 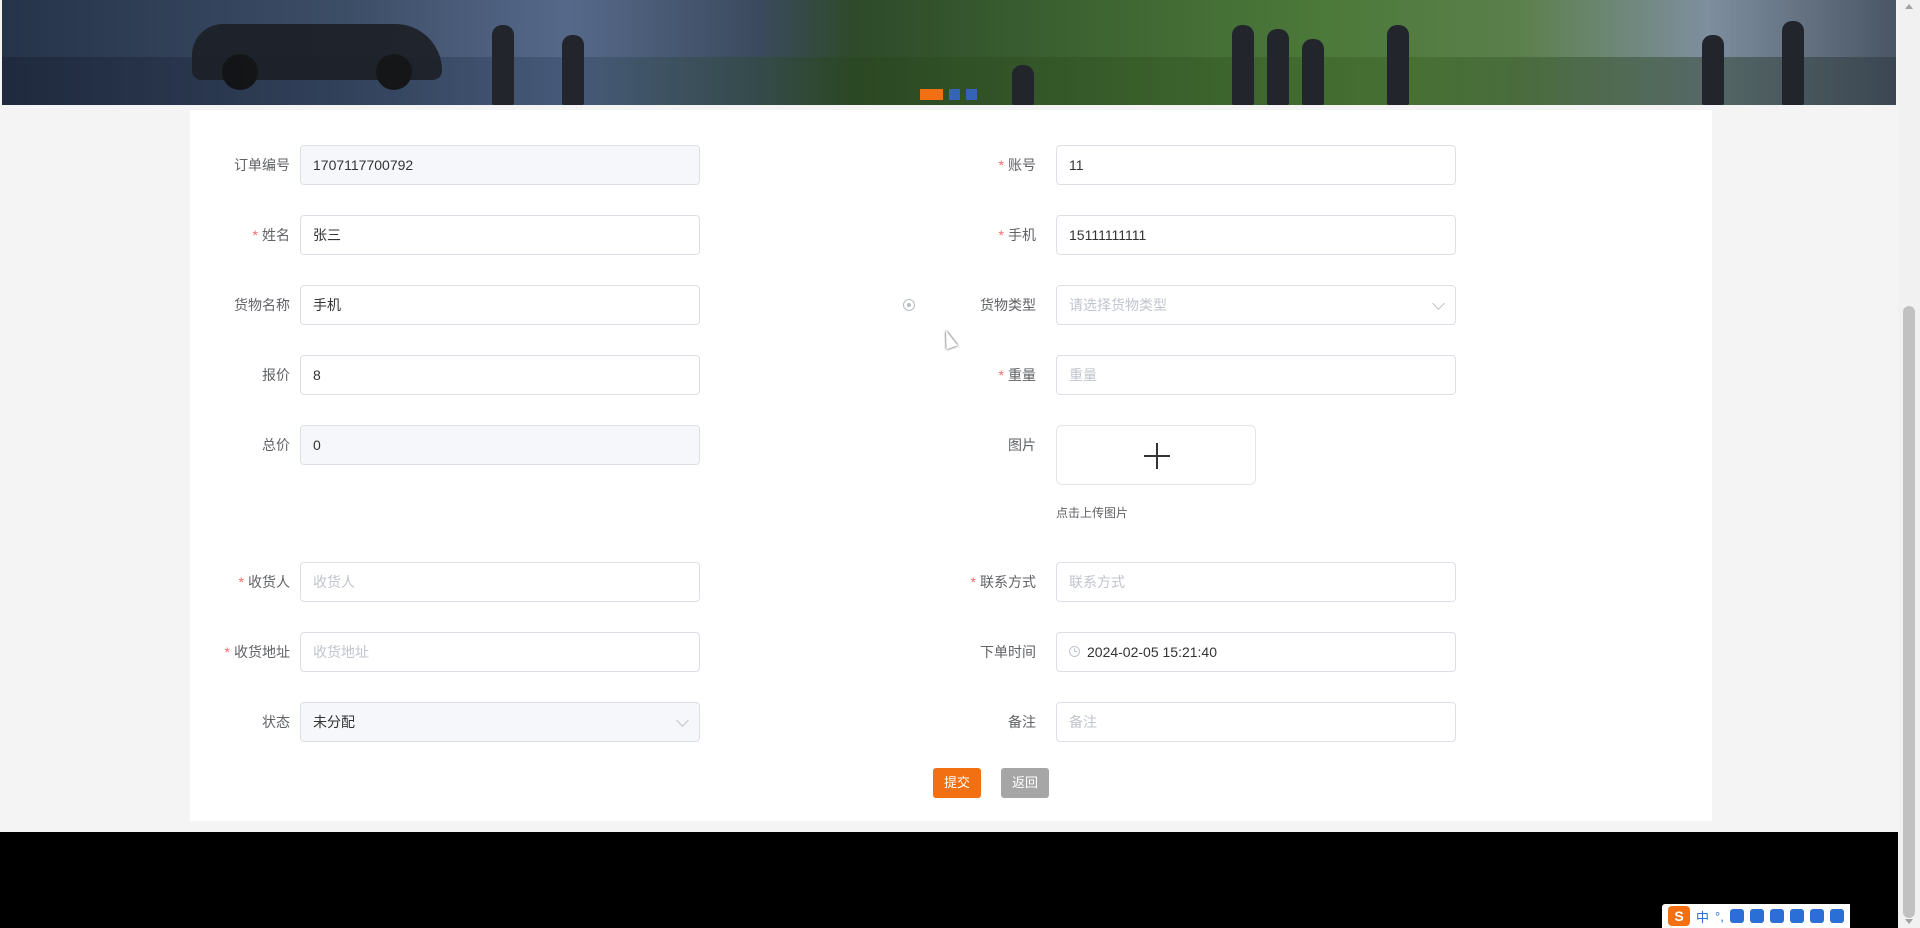 I want to click on address-input, so click(x=500, y=652).